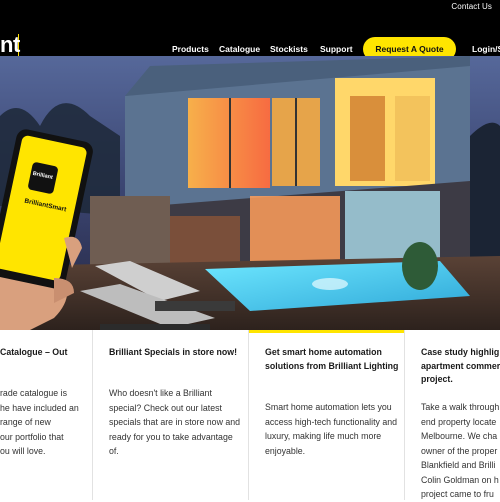 This screenshot has height=502, width=500. Describe the element at coordinates (289, 49) in the screenshot. I see `nav-stockists: Stockists` at that location.